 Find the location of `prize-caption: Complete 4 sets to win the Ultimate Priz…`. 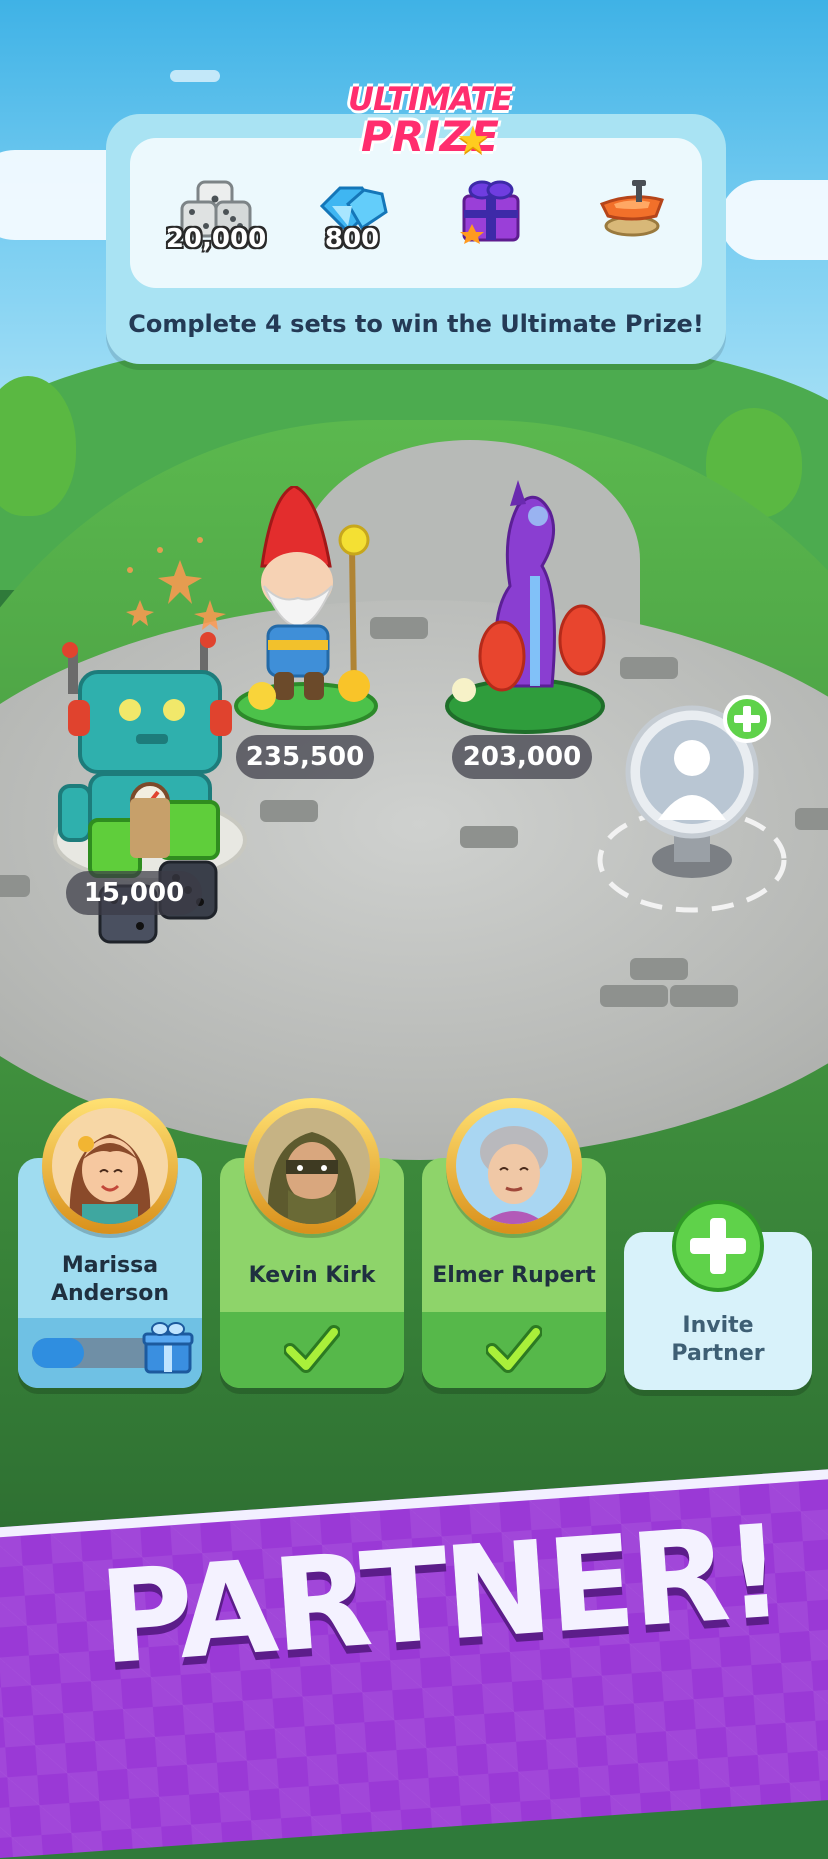

prize-caption: Complete 4 sets to win the Ultimate Priz… is located at coordinates (416, 324).